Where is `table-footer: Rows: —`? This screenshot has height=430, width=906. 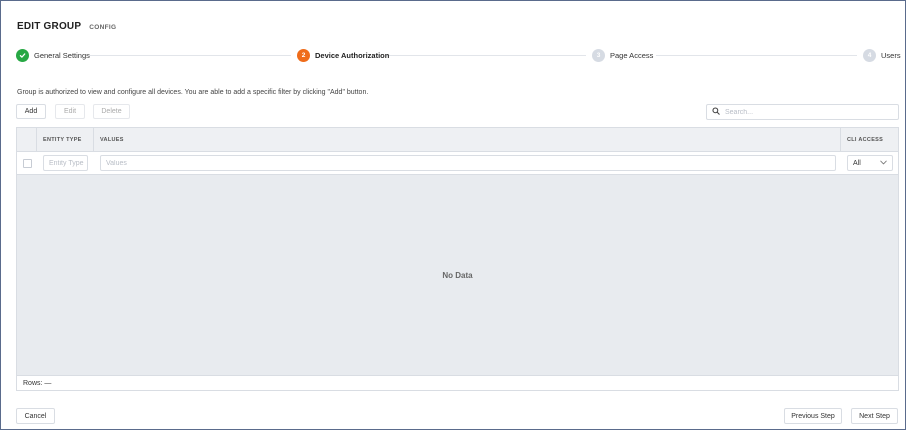 table-footer: Rows: — is located at coordinates (457, 382).